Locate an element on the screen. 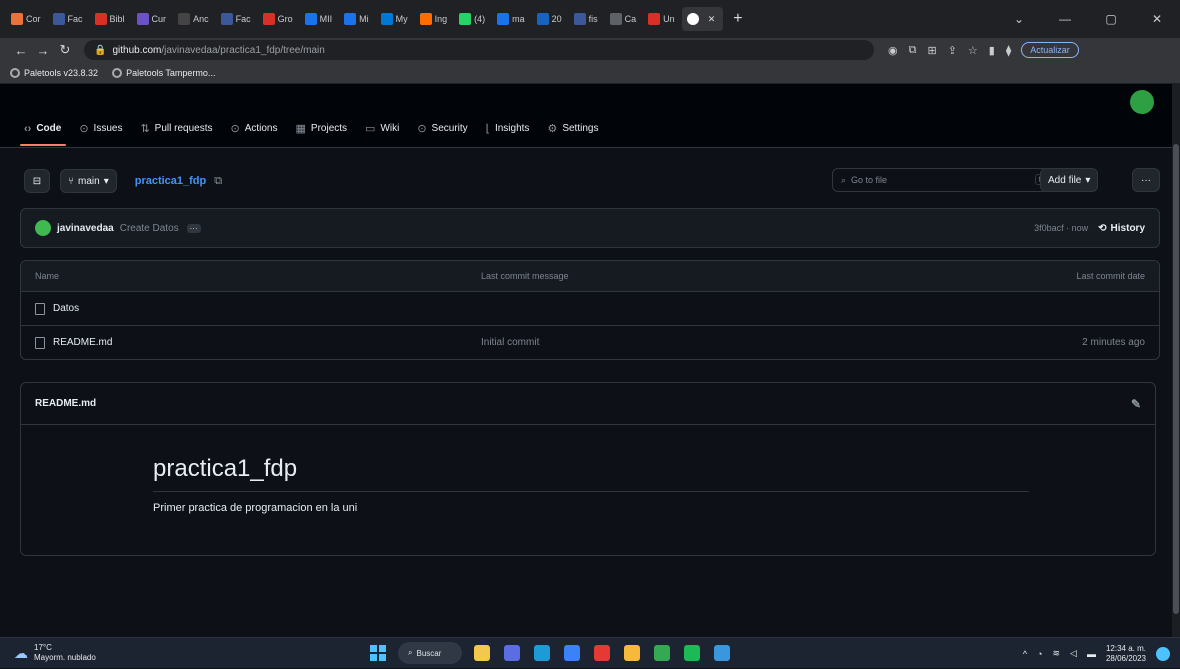 Image resolution: width=1180 pixels, height=669 pixels. share-icon: ⇪ is located at coordinates (952, 50).